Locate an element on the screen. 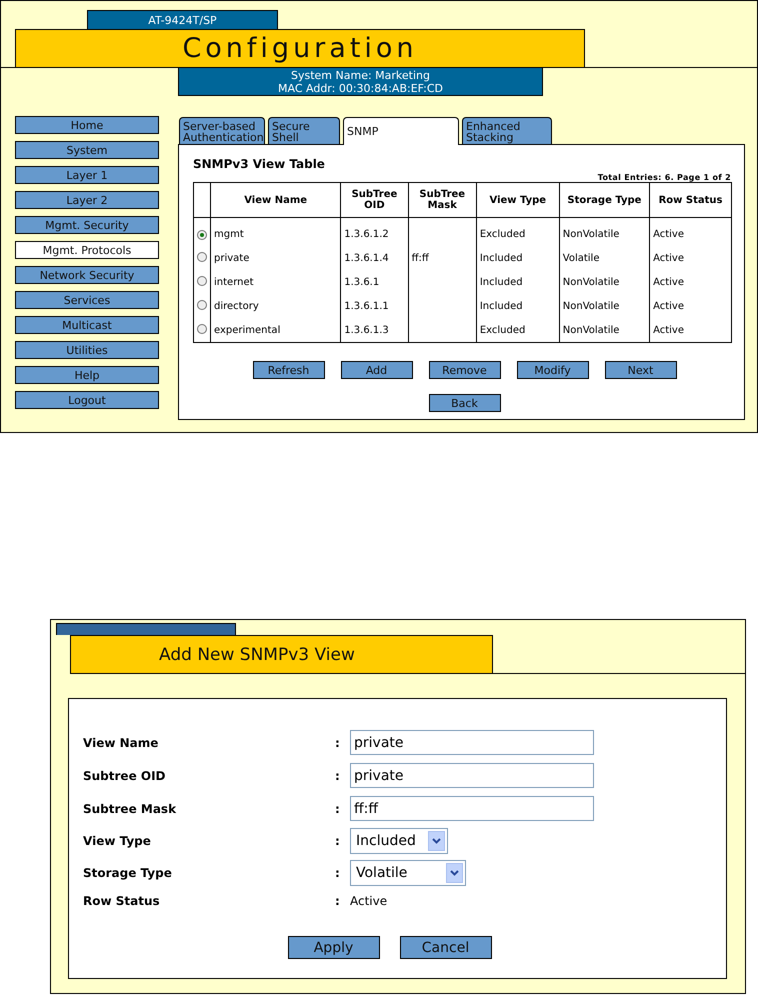 The height and width of the screenshot is (995, 758). column-header: Storage Type is located at coordinates (604, 200).